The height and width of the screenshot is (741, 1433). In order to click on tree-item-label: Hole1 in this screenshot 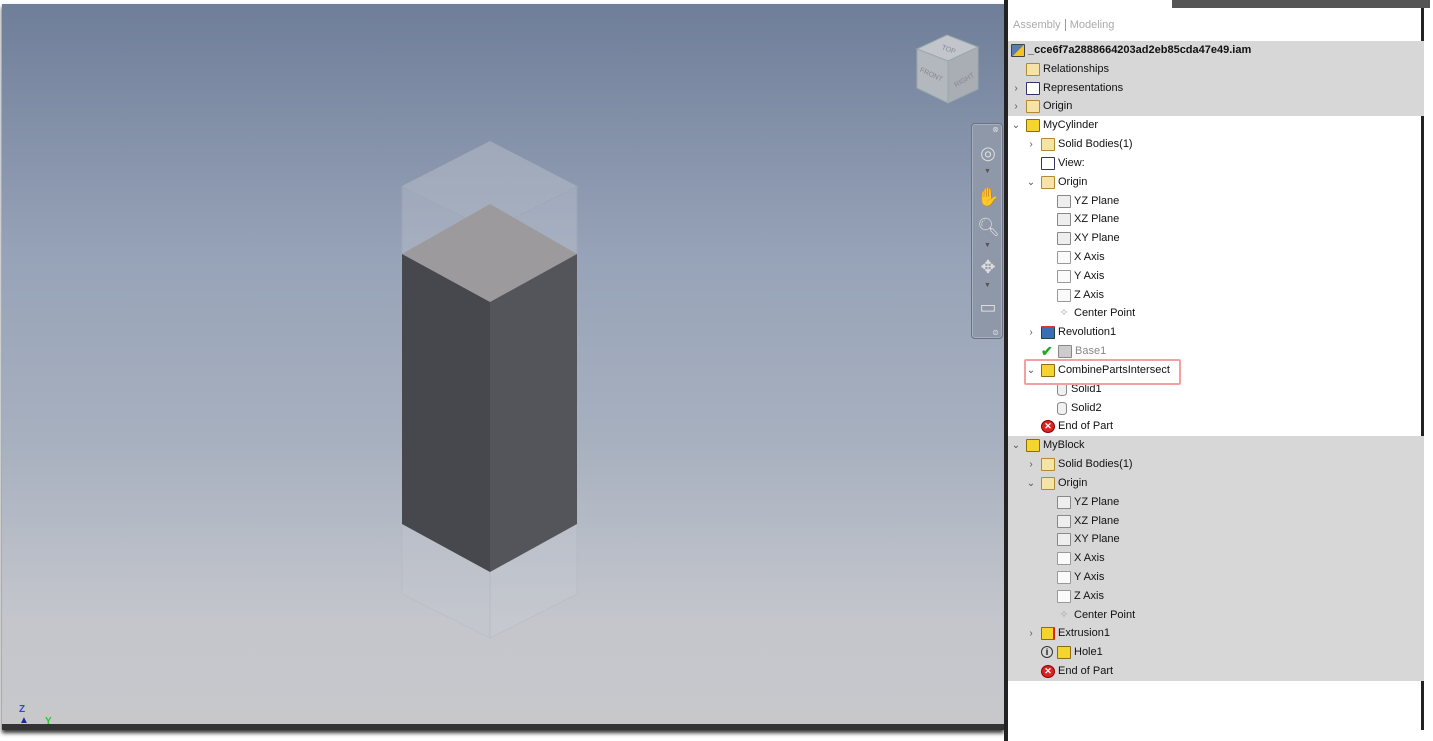, I will do `click(1088, 652)`.